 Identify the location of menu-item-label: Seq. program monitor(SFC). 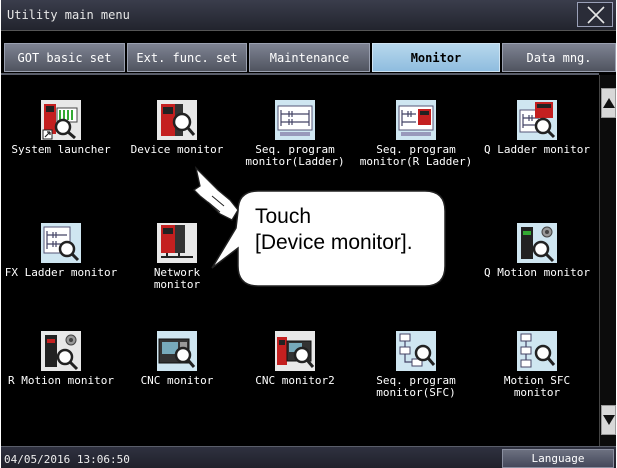
(416, 386).